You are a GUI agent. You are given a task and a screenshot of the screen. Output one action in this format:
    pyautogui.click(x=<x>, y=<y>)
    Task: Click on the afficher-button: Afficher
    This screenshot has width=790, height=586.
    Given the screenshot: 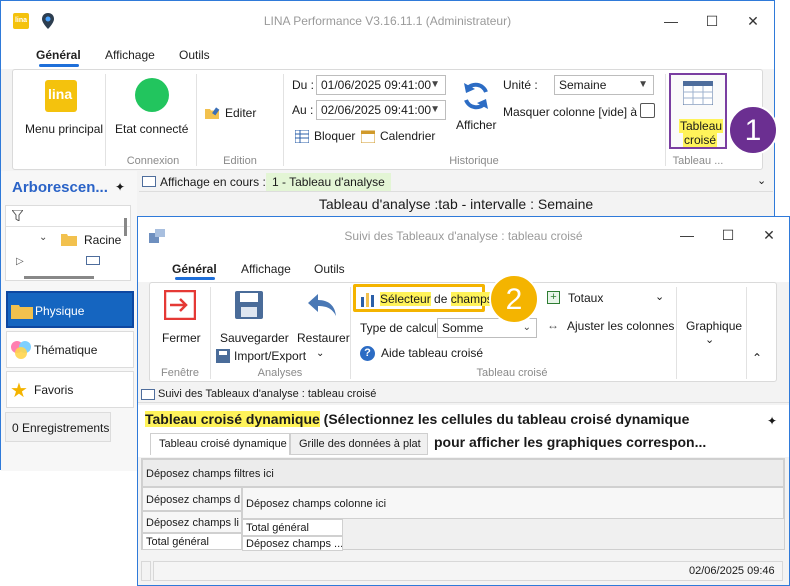 What is the action you would take?
    pyautogui.click(x=476, y=110)
    